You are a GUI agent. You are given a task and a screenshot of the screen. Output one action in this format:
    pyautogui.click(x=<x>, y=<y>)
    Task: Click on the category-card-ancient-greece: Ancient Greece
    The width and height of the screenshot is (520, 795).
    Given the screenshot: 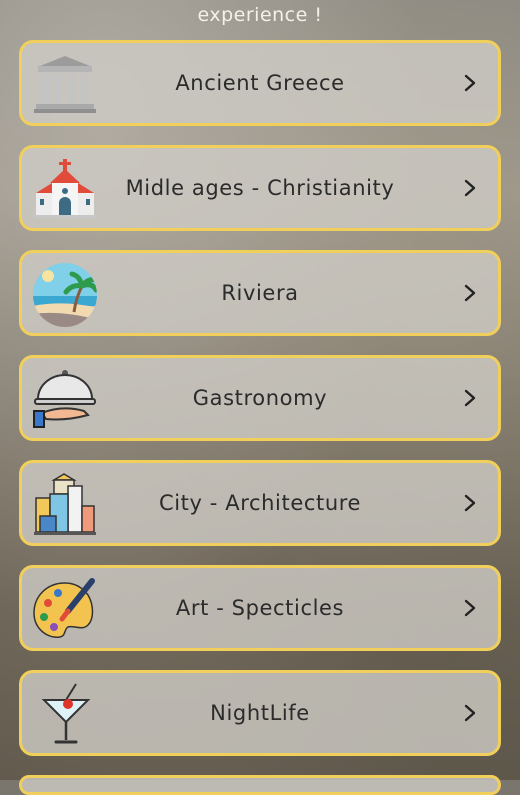 What is the action you would take?
    pyautogui.click(x=260, y=83)
    